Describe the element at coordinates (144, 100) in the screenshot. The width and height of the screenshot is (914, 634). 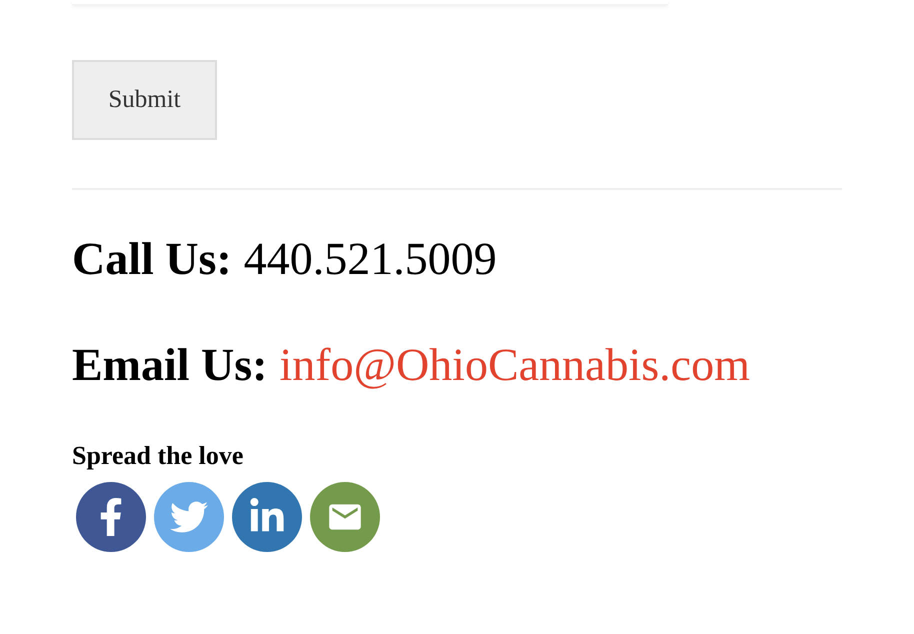
I see `submit-button: Submit` at that location.